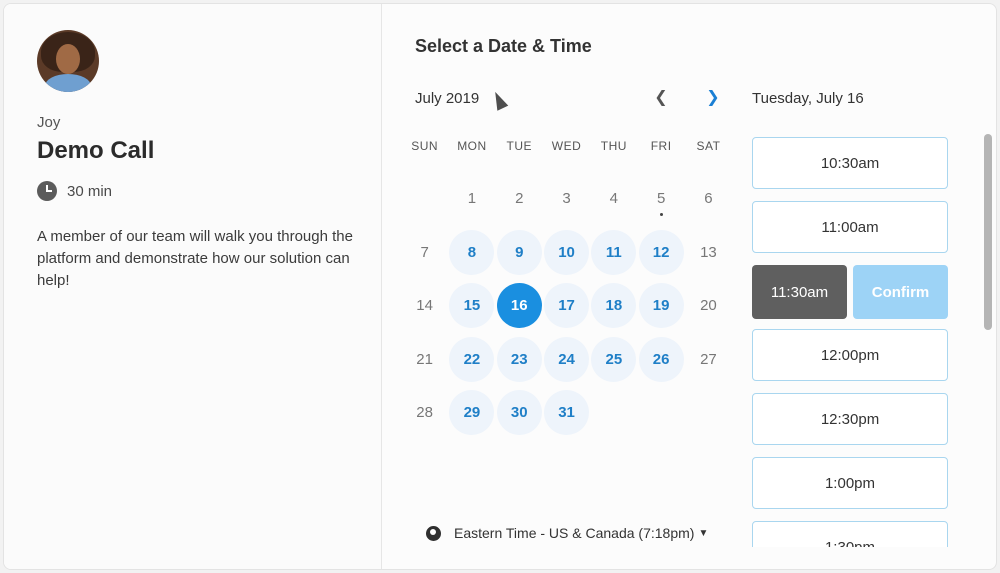 The height and width of the screenshot is (573, 1000). I want to click on event-title: Demo Call, so click(96, 150).